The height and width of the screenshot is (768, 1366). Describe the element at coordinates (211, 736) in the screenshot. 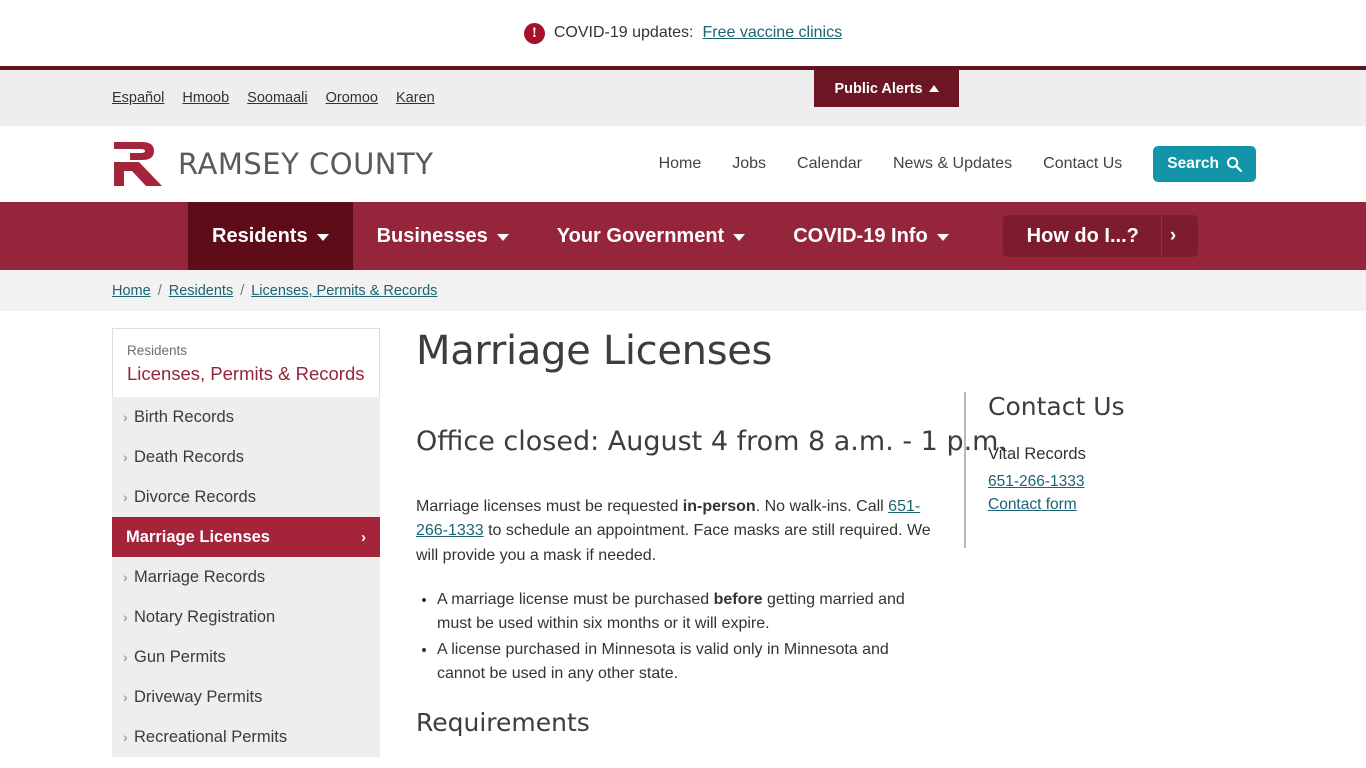

I see `sidebar-item-label: Recreational Permits` at that location.